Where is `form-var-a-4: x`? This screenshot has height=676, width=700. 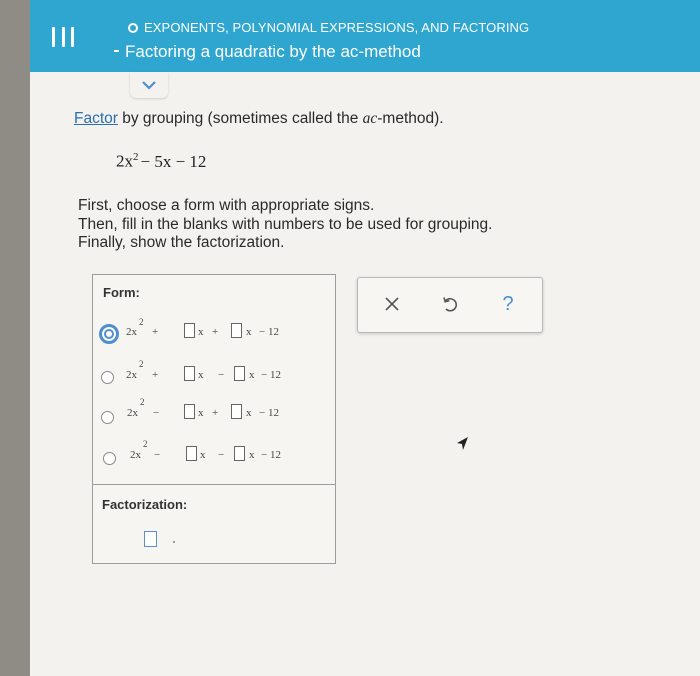
form-var-a-4: x is located at coordinates (203, 455).